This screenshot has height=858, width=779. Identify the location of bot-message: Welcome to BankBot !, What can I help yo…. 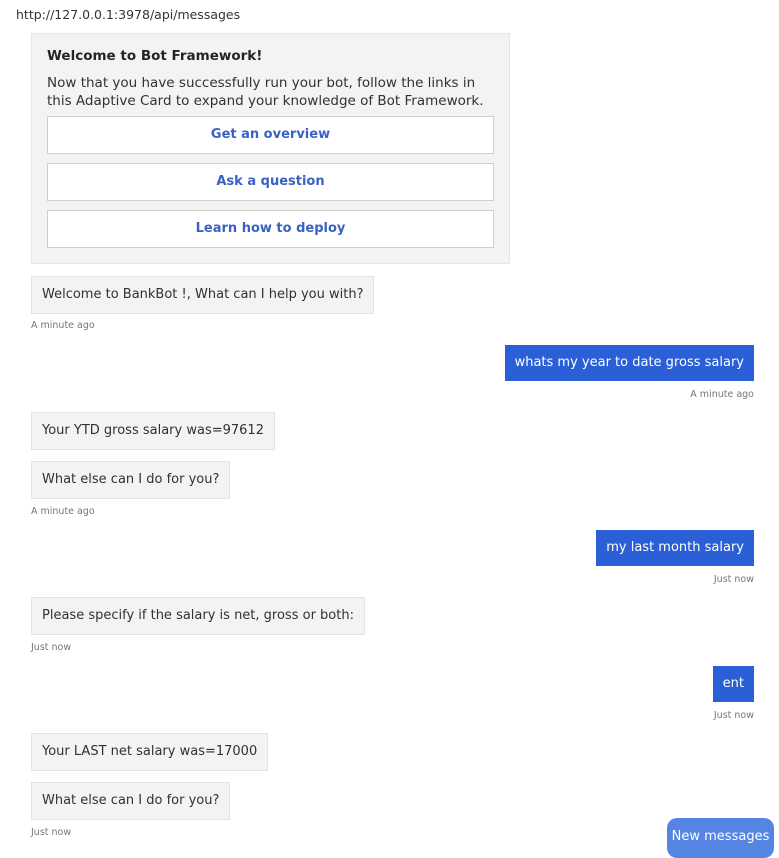
(203, 295).